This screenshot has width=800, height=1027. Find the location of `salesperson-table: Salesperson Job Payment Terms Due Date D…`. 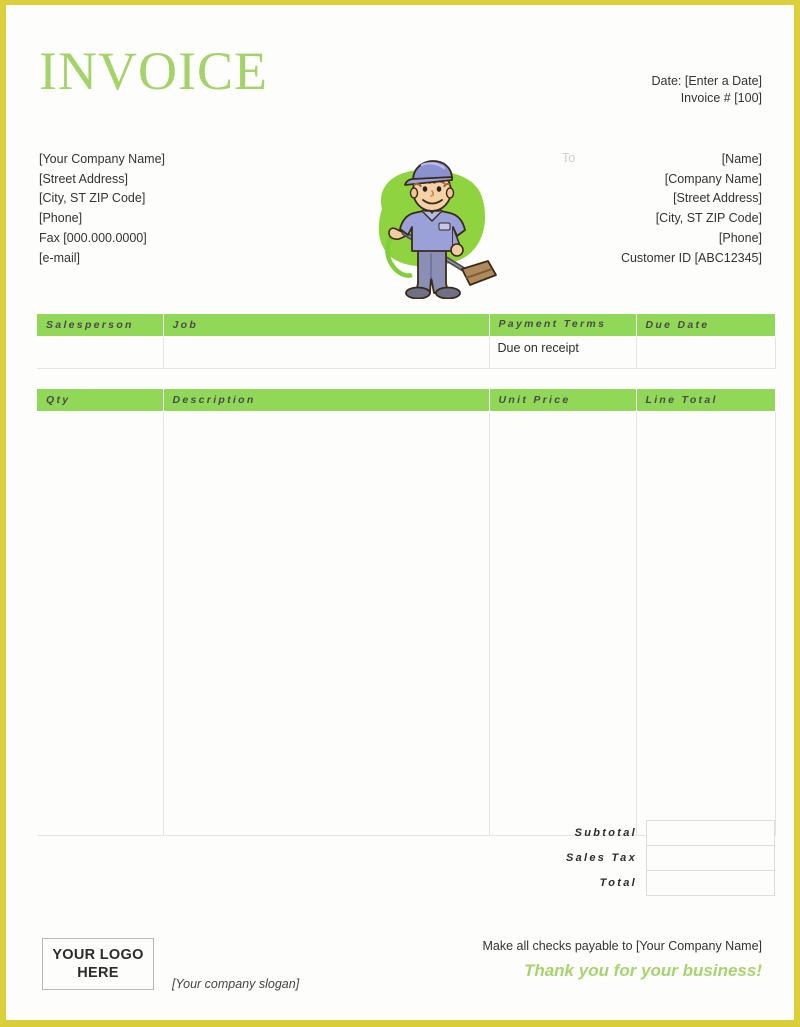

salesperson-table: Salesperson Job Payment Terms Due Date D… is located at coordinates (406, 341).